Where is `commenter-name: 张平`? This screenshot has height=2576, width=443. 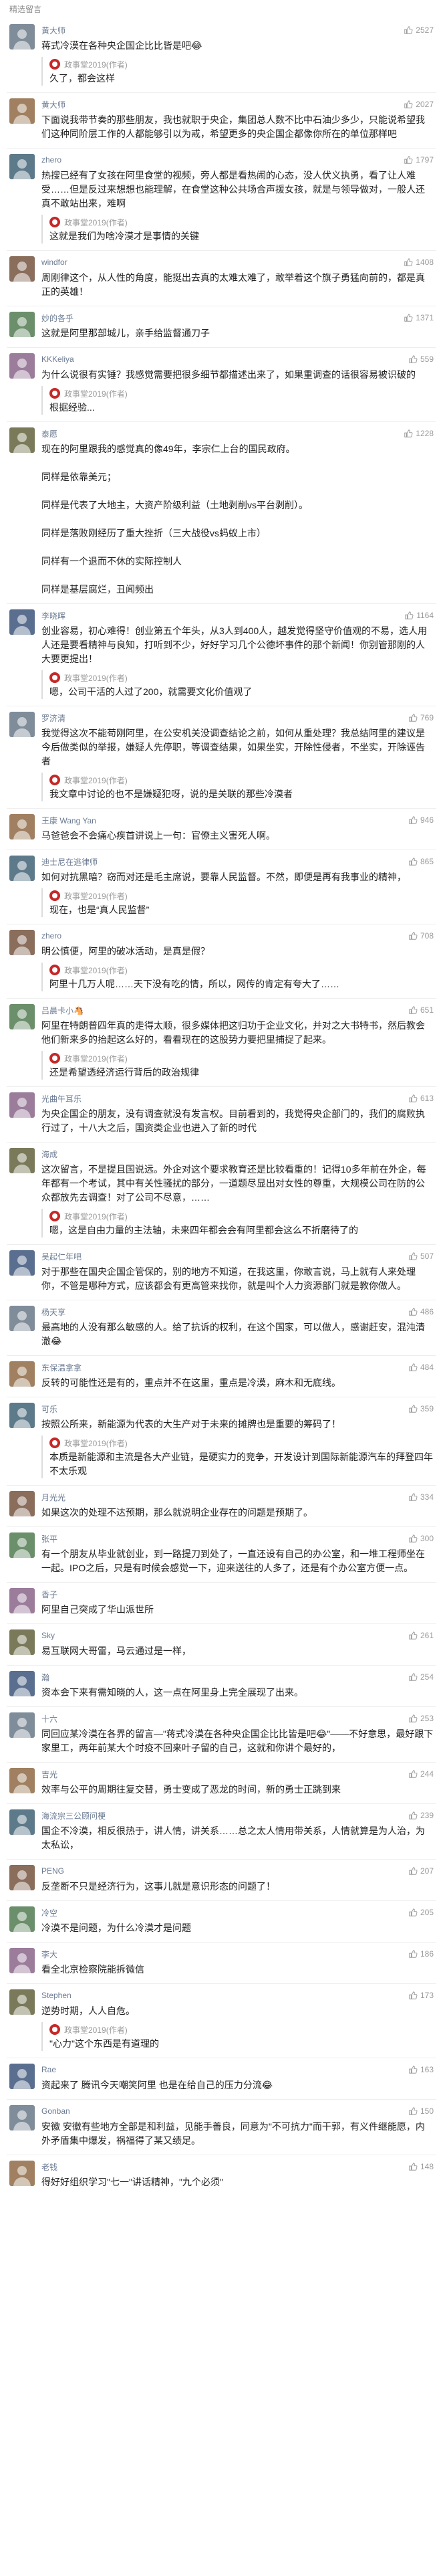 commenter-name: 张平 is located at coordinates (49, 1539).